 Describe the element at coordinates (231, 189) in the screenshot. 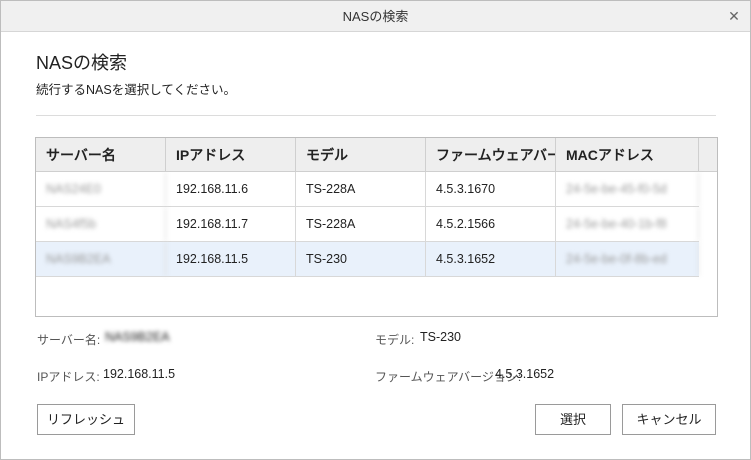

I see `cell-ip-address: 192.168.11.6` at that location.